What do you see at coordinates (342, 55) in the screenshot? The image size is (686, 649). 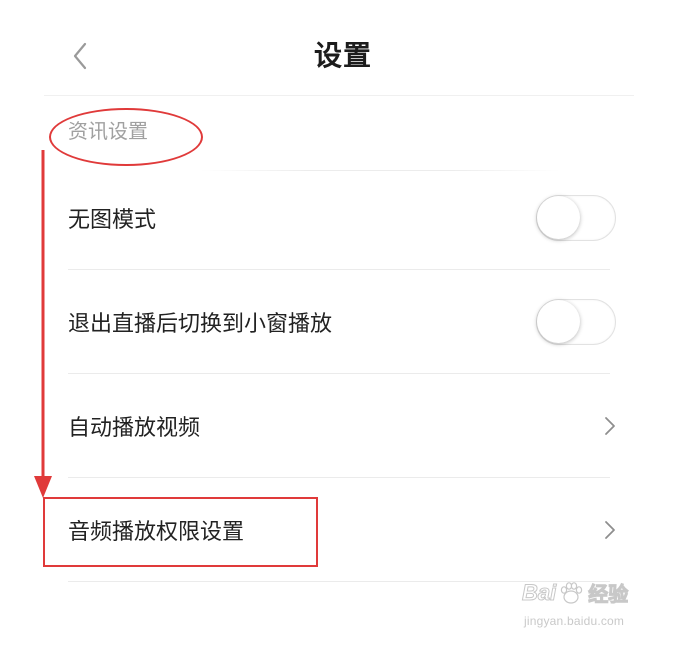 I see `page-title: 设置` at bounding box center [342, 55].